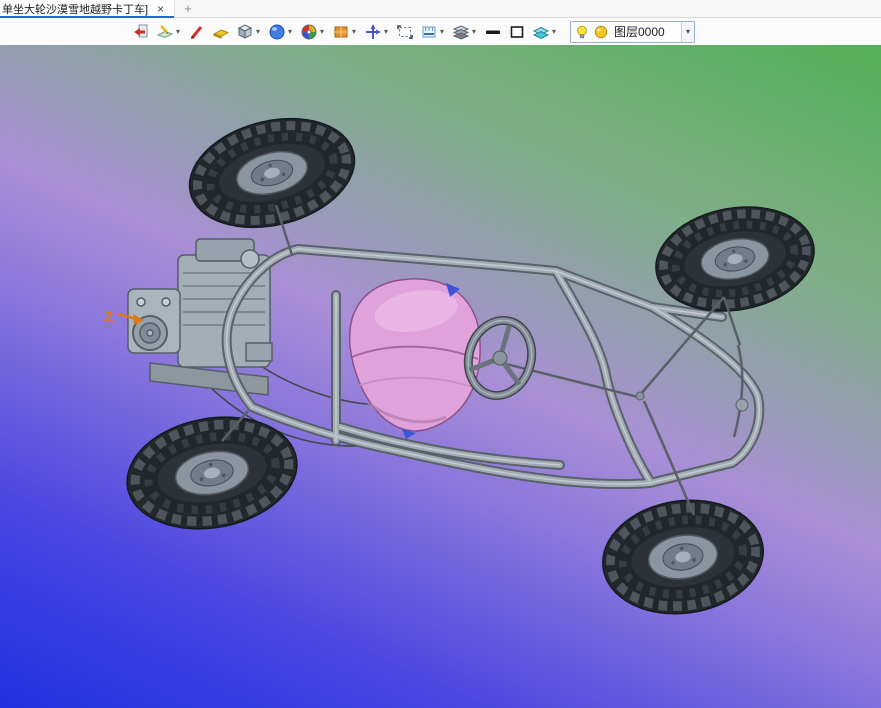  What do you see at coordinates (639, 32) in the screenshot?
I see `layer-name-value: 图层0000` at bounding box center [639, 32].